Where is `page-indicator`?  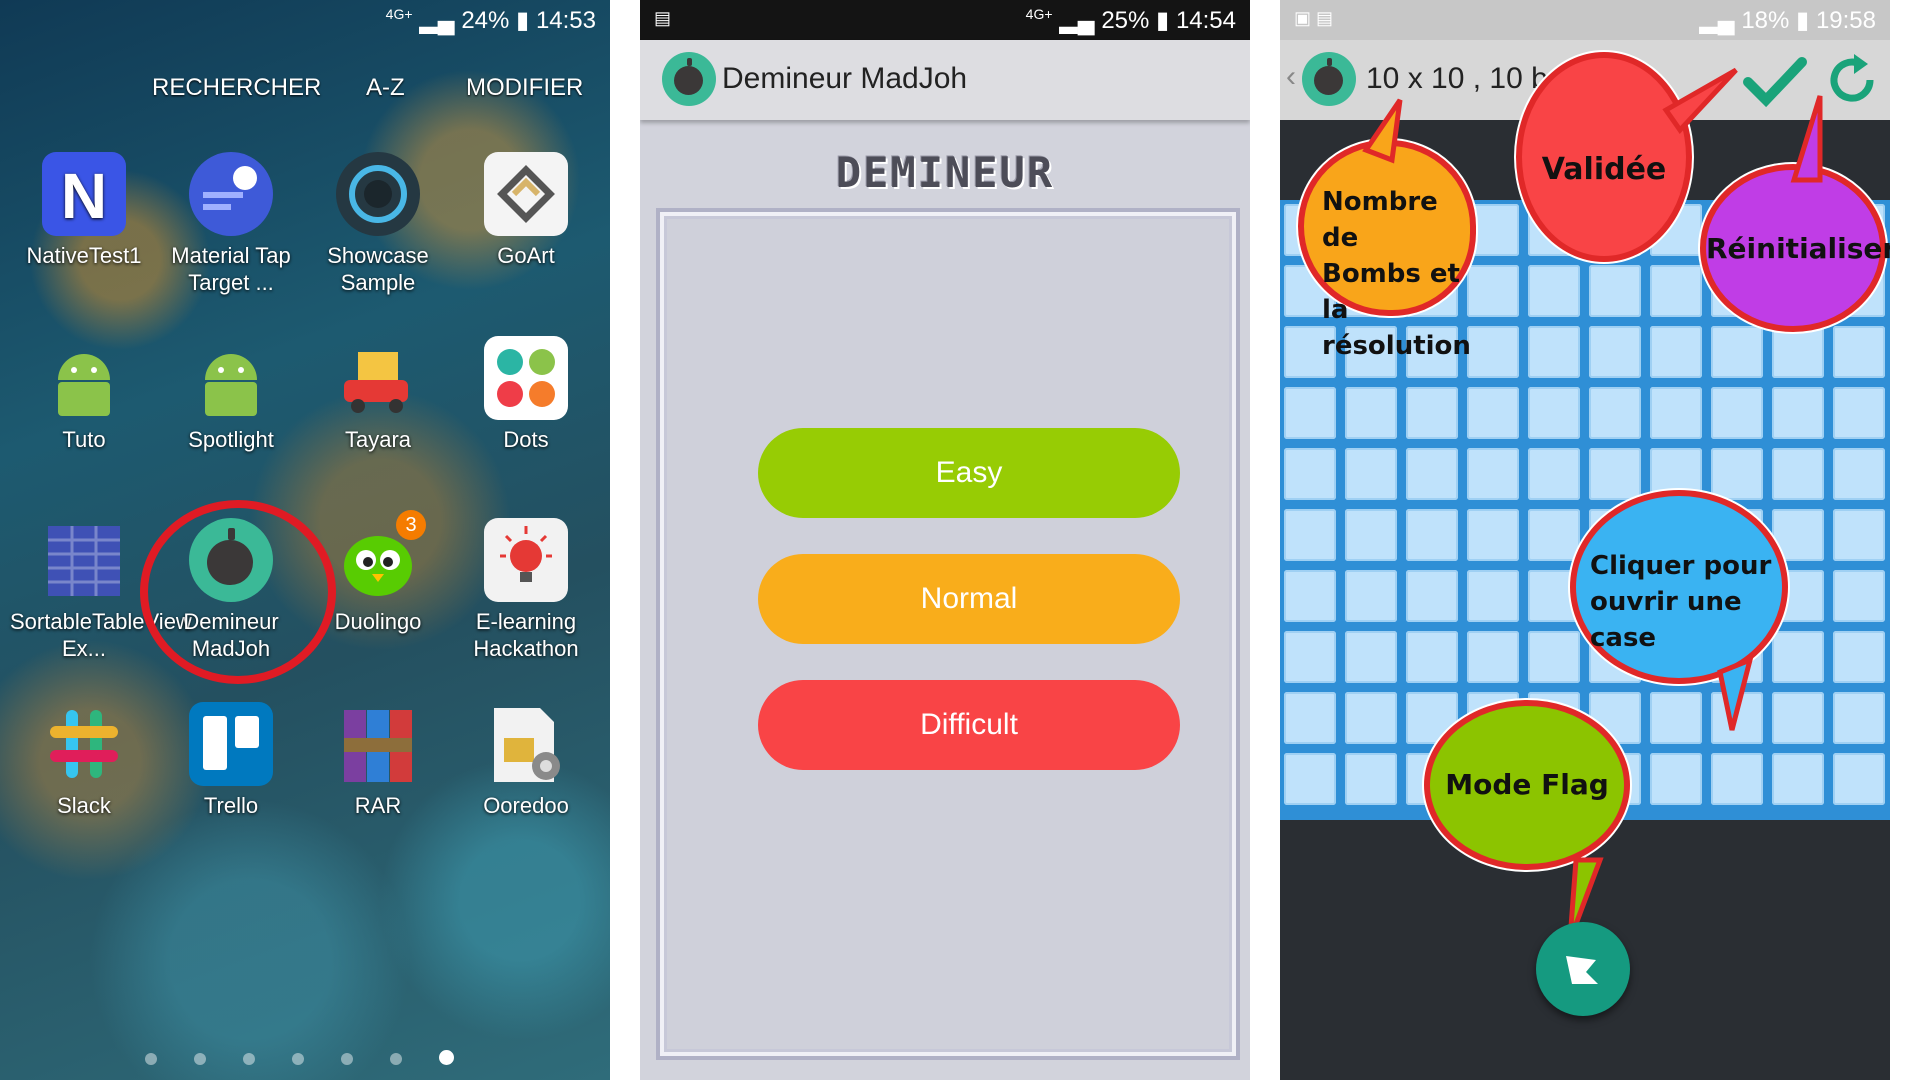
page-indicator is located at coordinates (318, 1060).